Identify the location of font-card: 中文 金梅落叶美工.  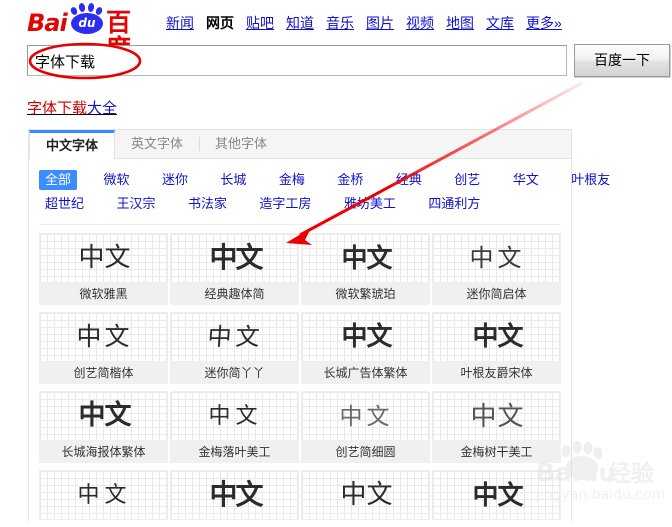
(234, 427).